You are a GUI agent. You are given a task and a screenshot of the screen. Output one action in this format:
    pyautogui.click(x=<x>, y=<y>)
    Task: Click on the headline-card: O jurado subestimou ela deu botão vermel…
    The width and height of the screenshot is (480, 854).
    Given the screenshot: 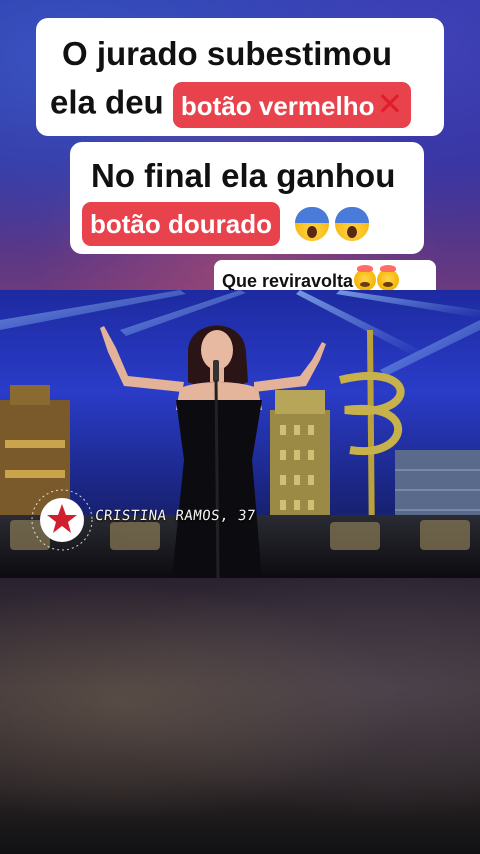 What is the action you would take?
    pyautogui.click(x=240, y=77)
    